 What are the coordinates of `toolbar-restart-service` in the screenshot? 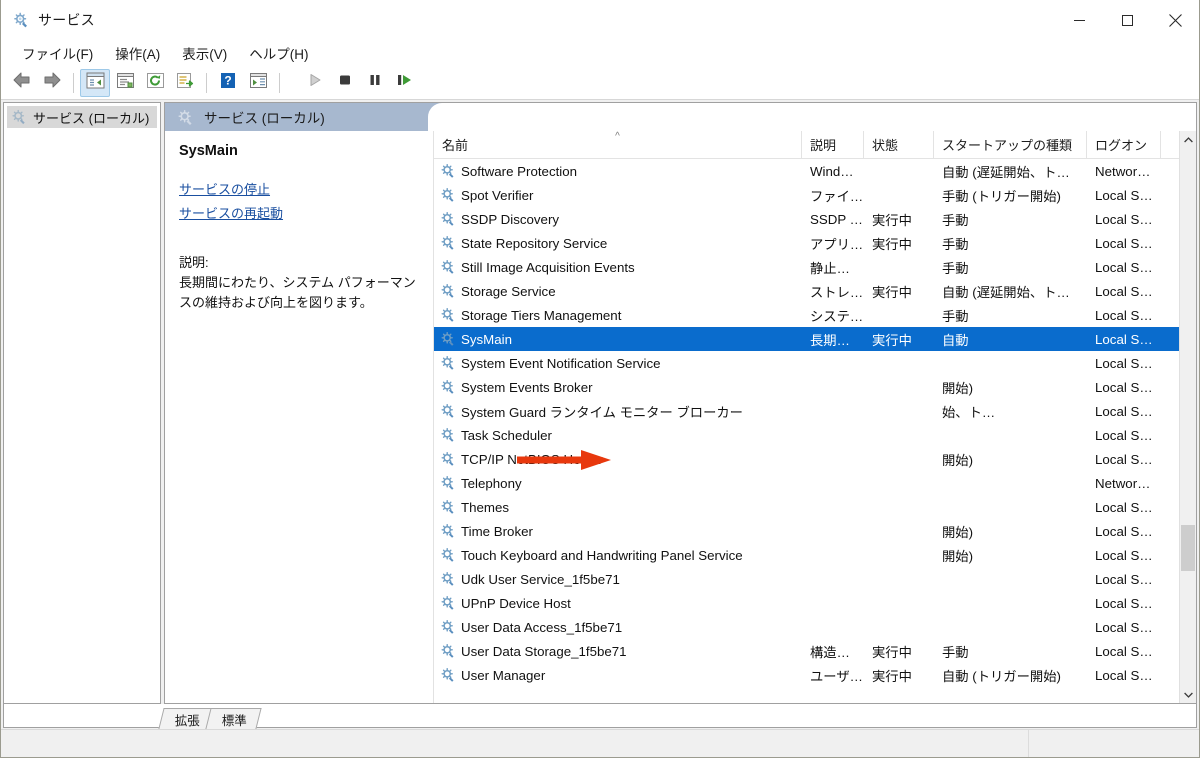 It's located at (405, 83).